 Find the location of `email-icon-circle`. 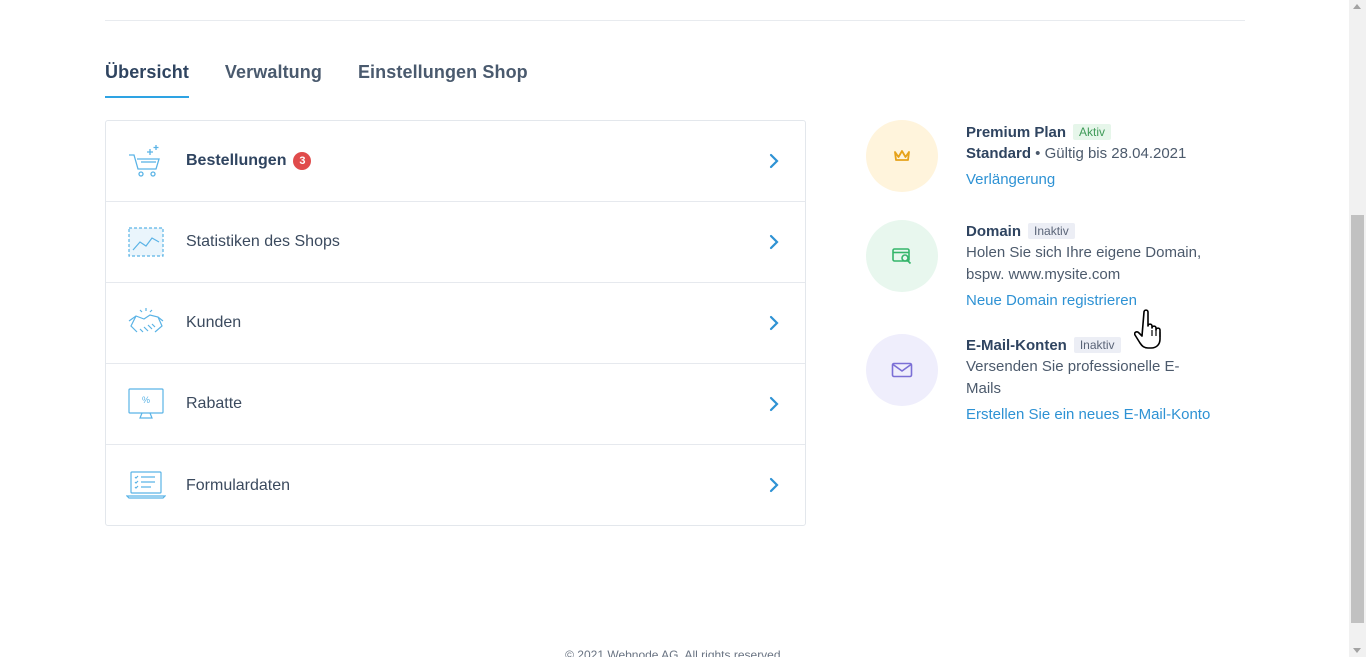

email-icon-circle is located at coordinates (902, 370).